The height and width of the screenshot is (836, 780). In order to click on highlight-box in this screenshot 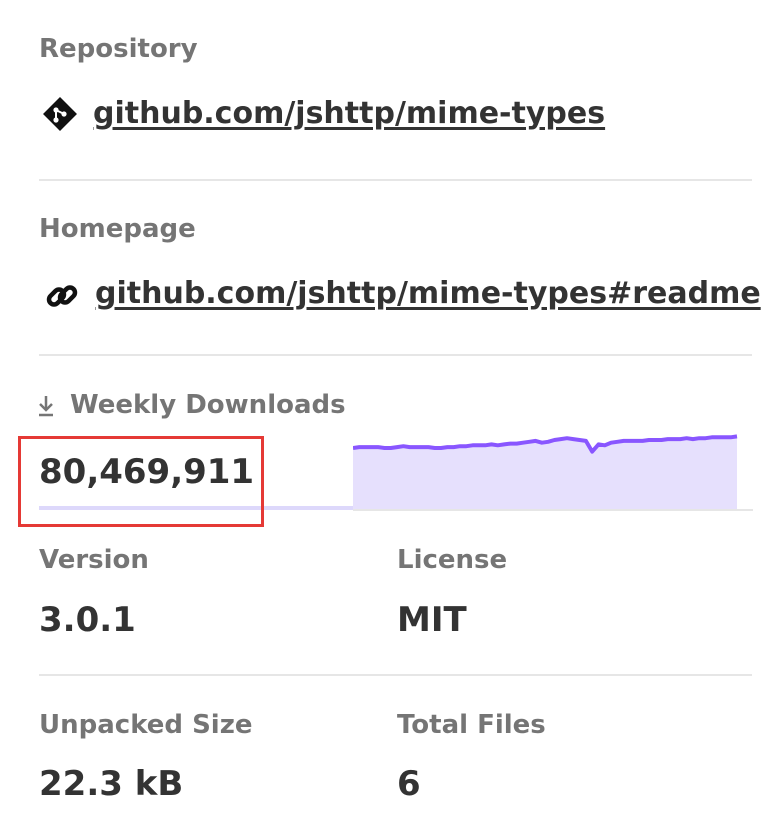, I will do `click(141, 481)`.